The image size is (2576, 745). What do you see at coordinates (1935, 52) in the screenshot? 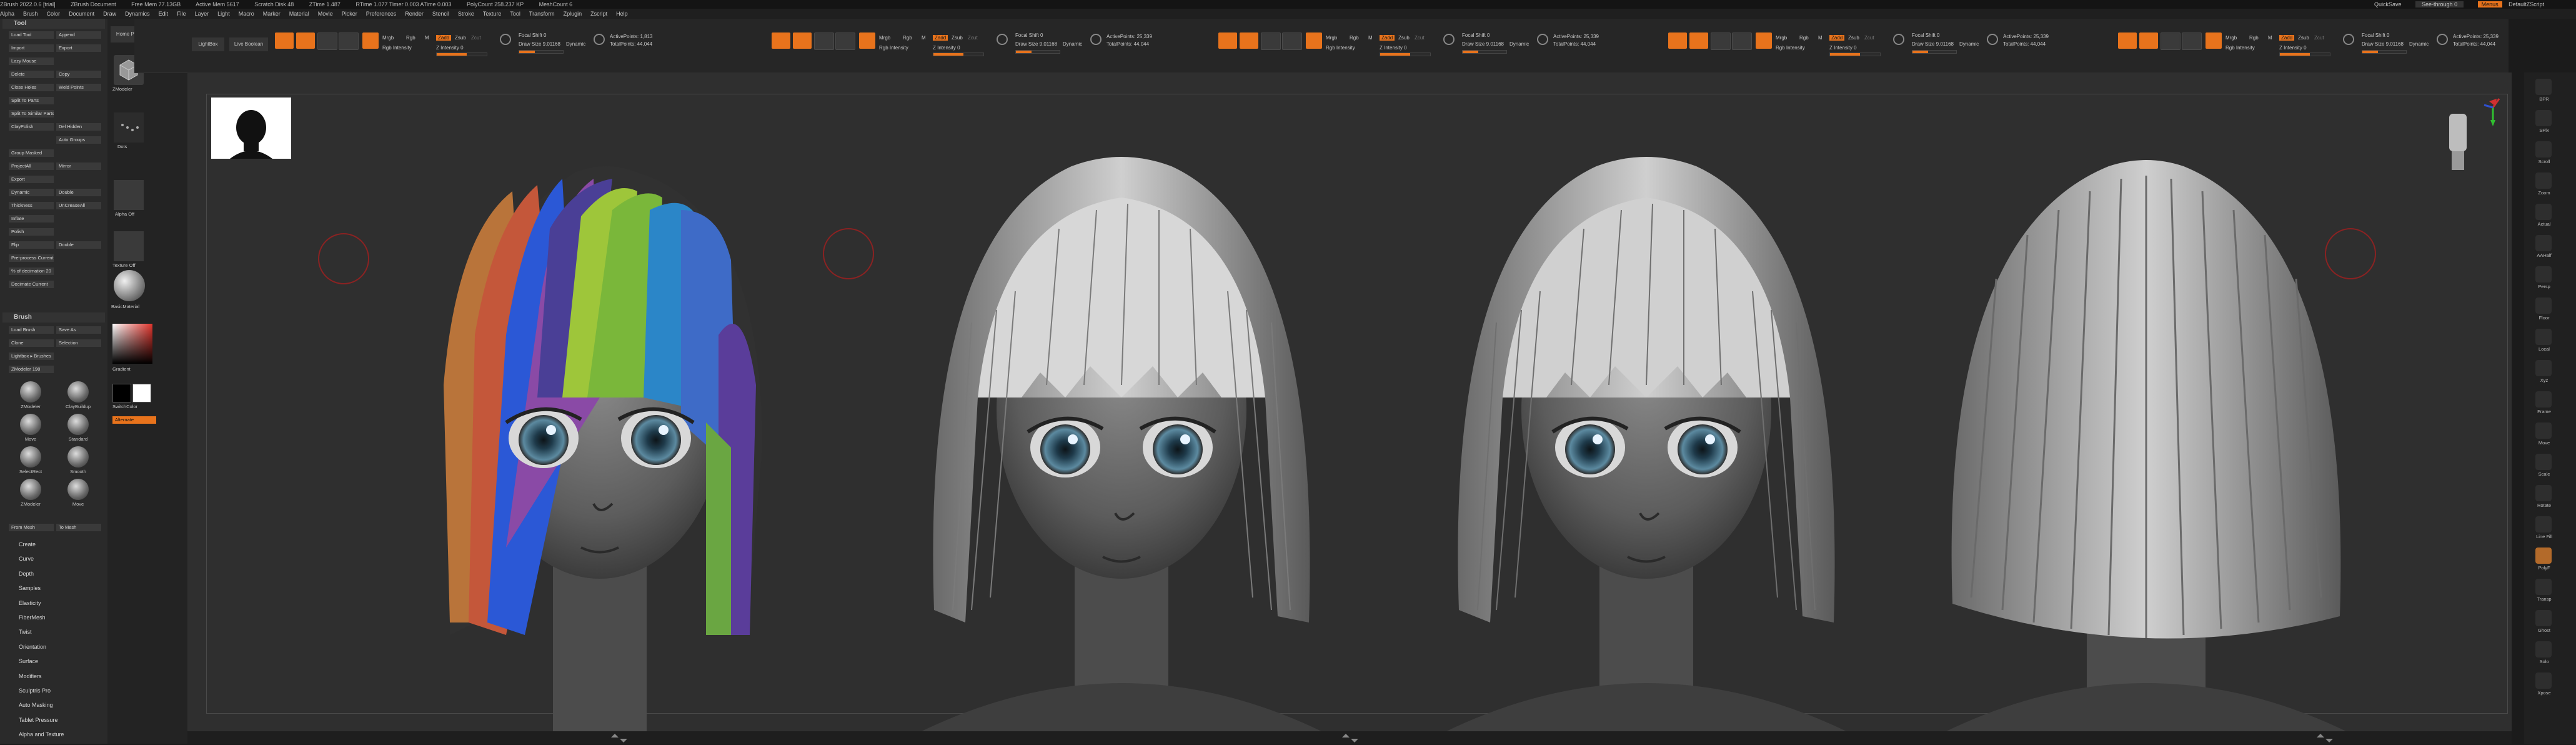
I see `draw-size-track` at bounding box center [1935, 52].